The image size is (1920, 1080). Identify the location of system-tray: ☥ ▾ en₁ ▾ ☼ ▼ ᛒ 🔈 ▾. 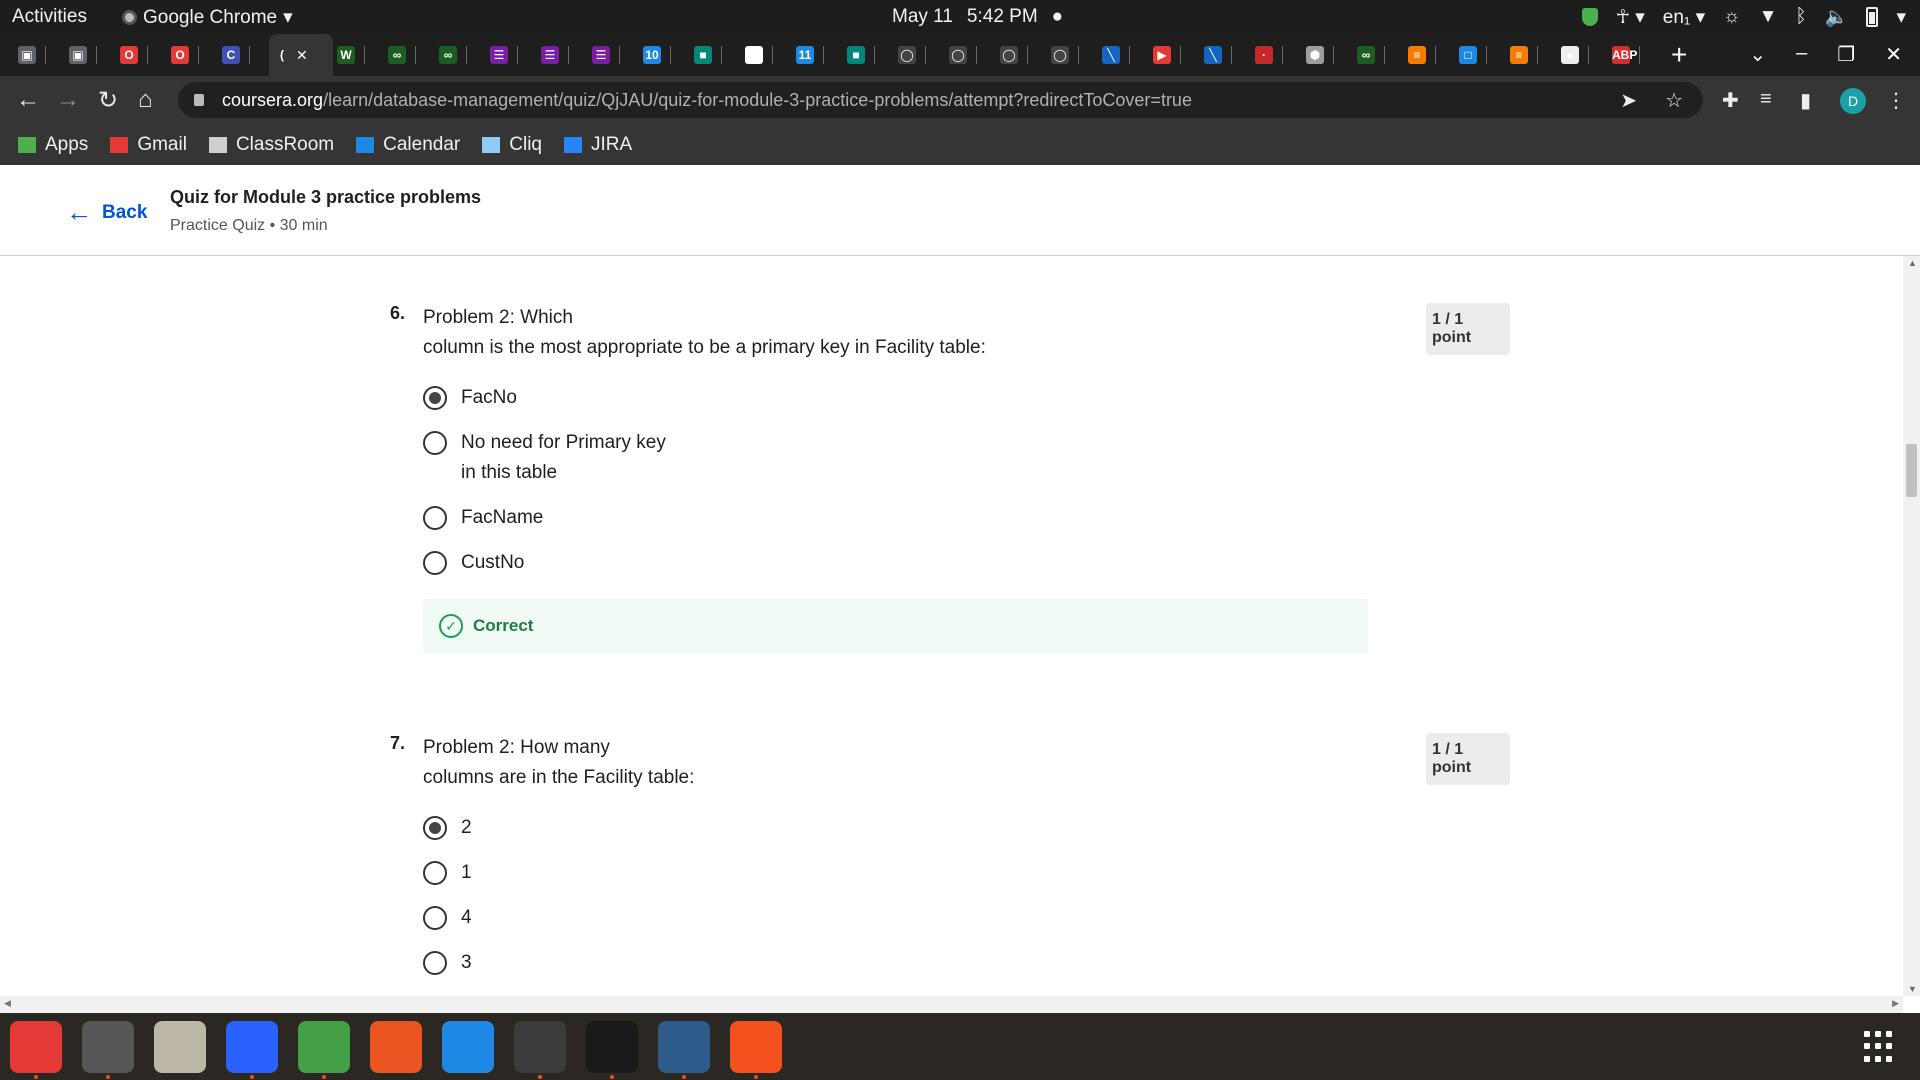
(1743, 17).